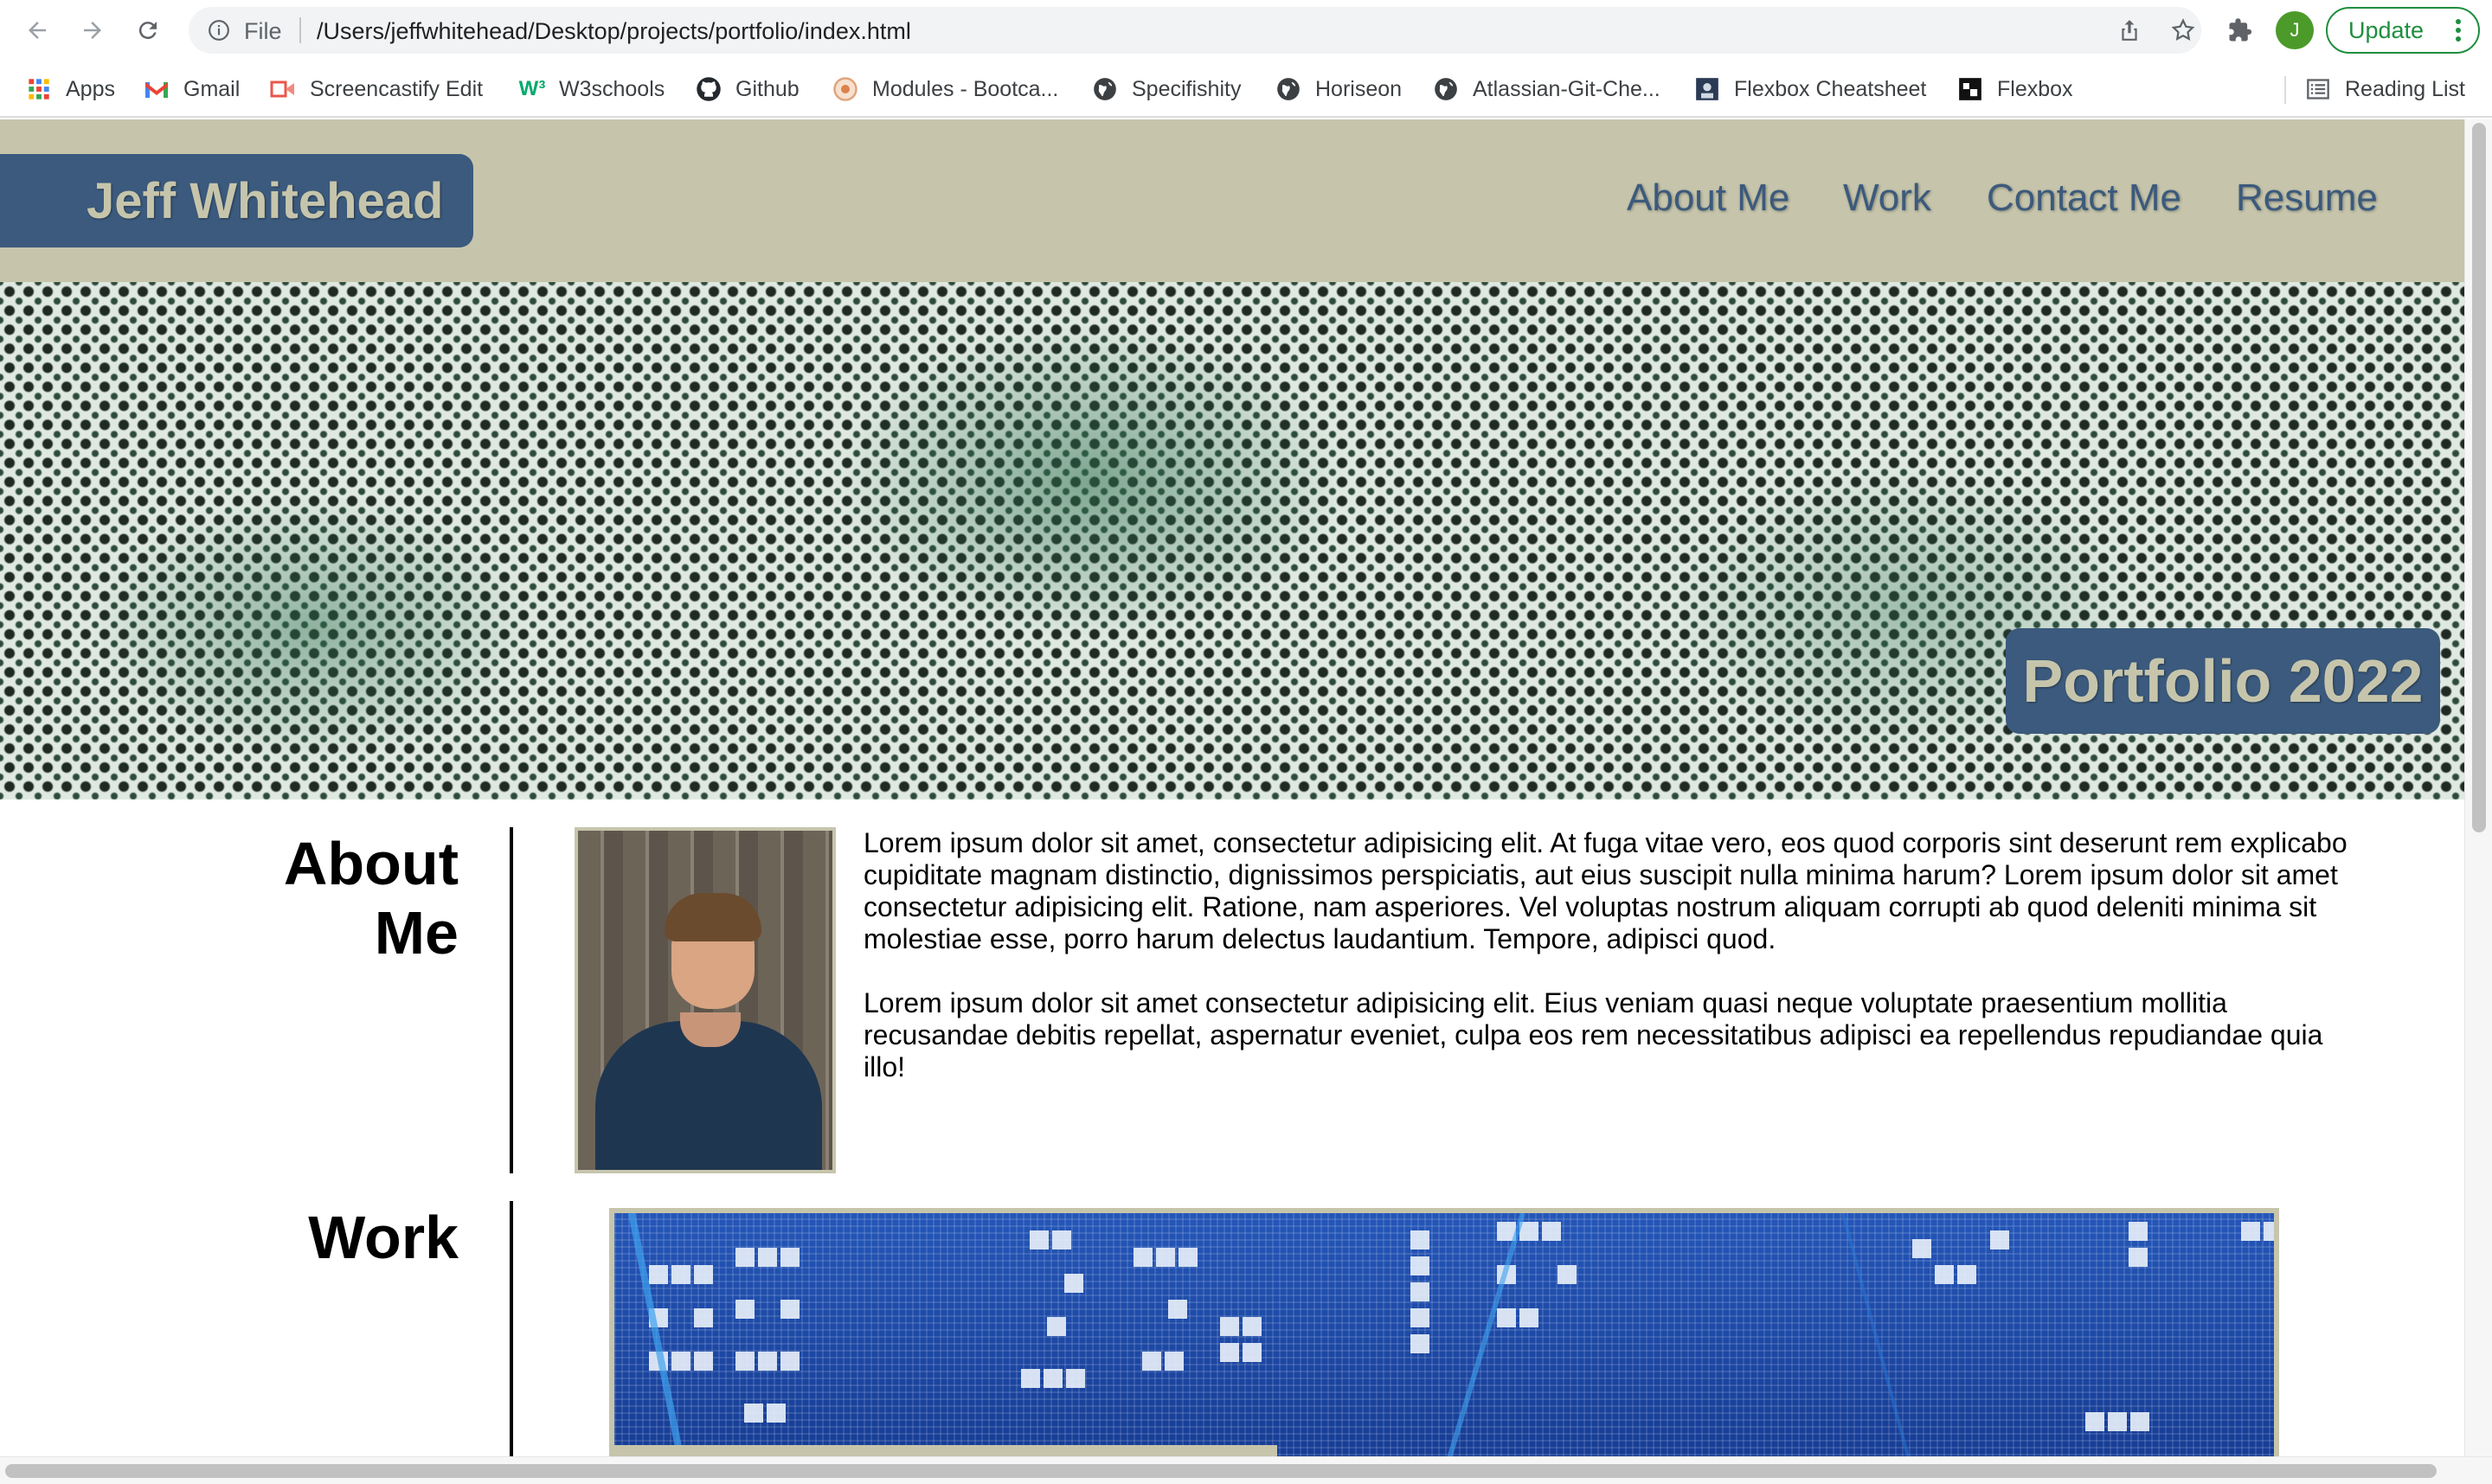 Image resolution: width=2492 pixels, height=1484 pixels. I want to click on gmail-icon, so click(157, 89).